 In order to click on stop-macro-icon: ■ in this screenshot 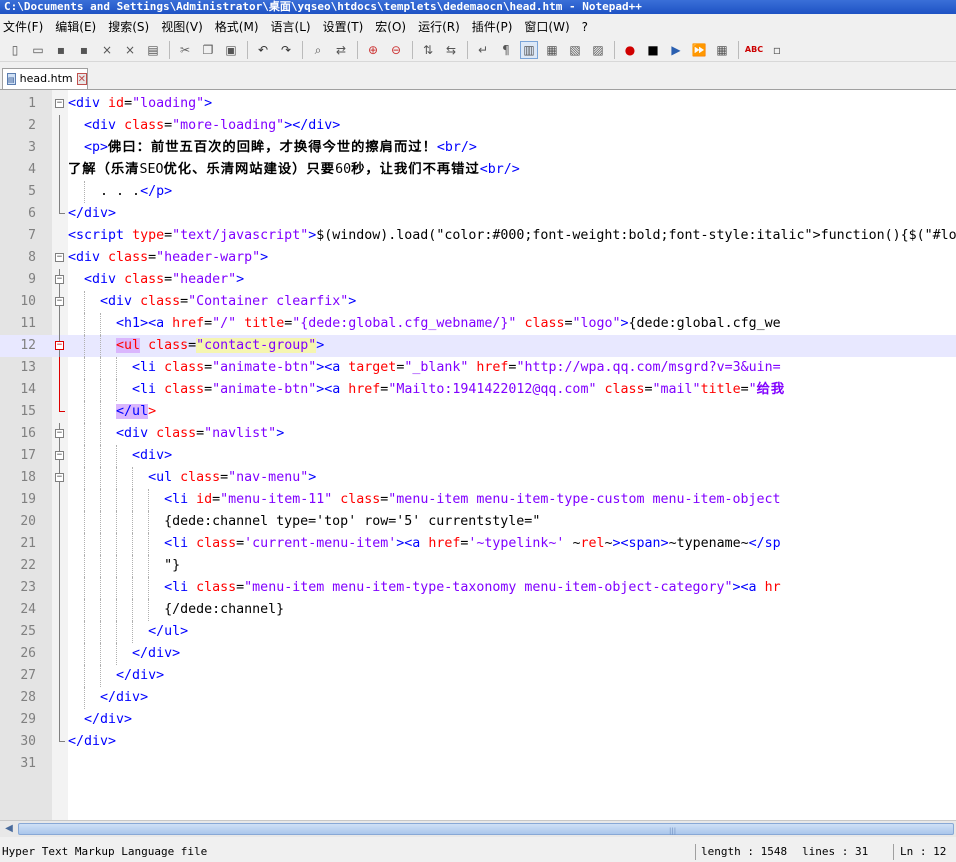, I will do `click(653, 50)`.